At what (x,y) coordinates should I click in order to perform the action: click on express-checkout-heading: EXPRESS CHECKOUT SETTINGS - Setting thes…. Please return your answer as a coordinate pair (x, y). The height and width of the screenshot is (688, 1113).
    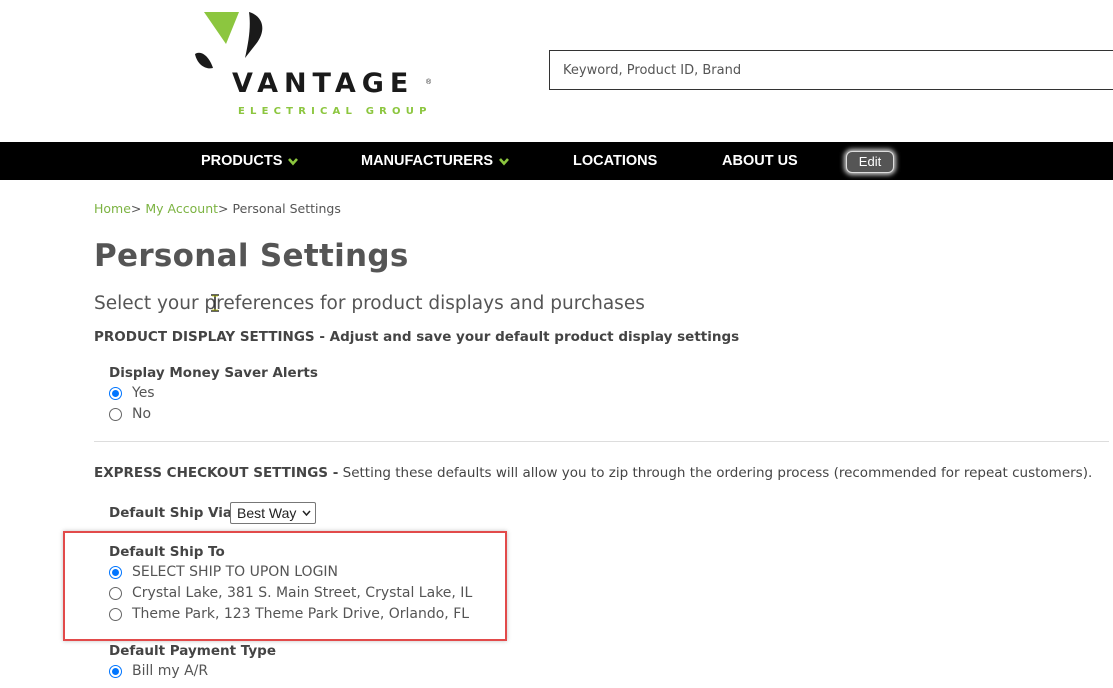
    Looking at the image, I should click on (593, 473).